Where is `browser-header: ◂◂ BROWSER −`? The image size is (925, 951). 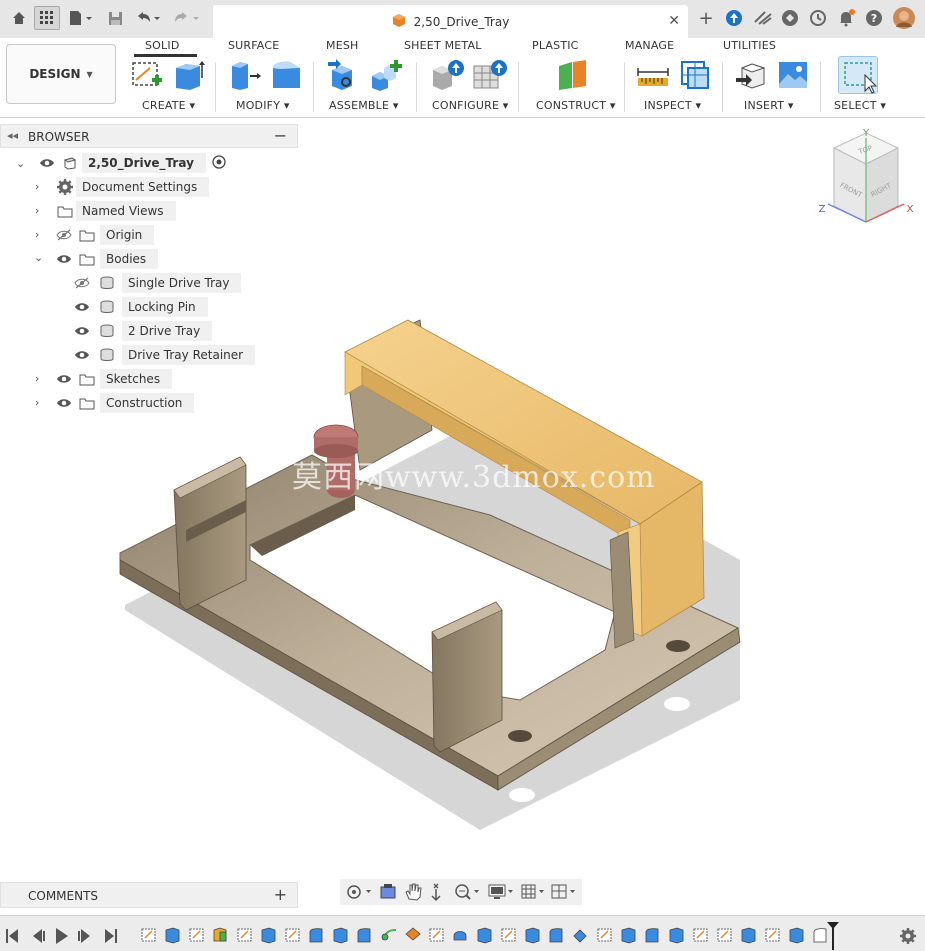 browser-header: ◂◂ BROWSER − is located at coordinates (149, 136).